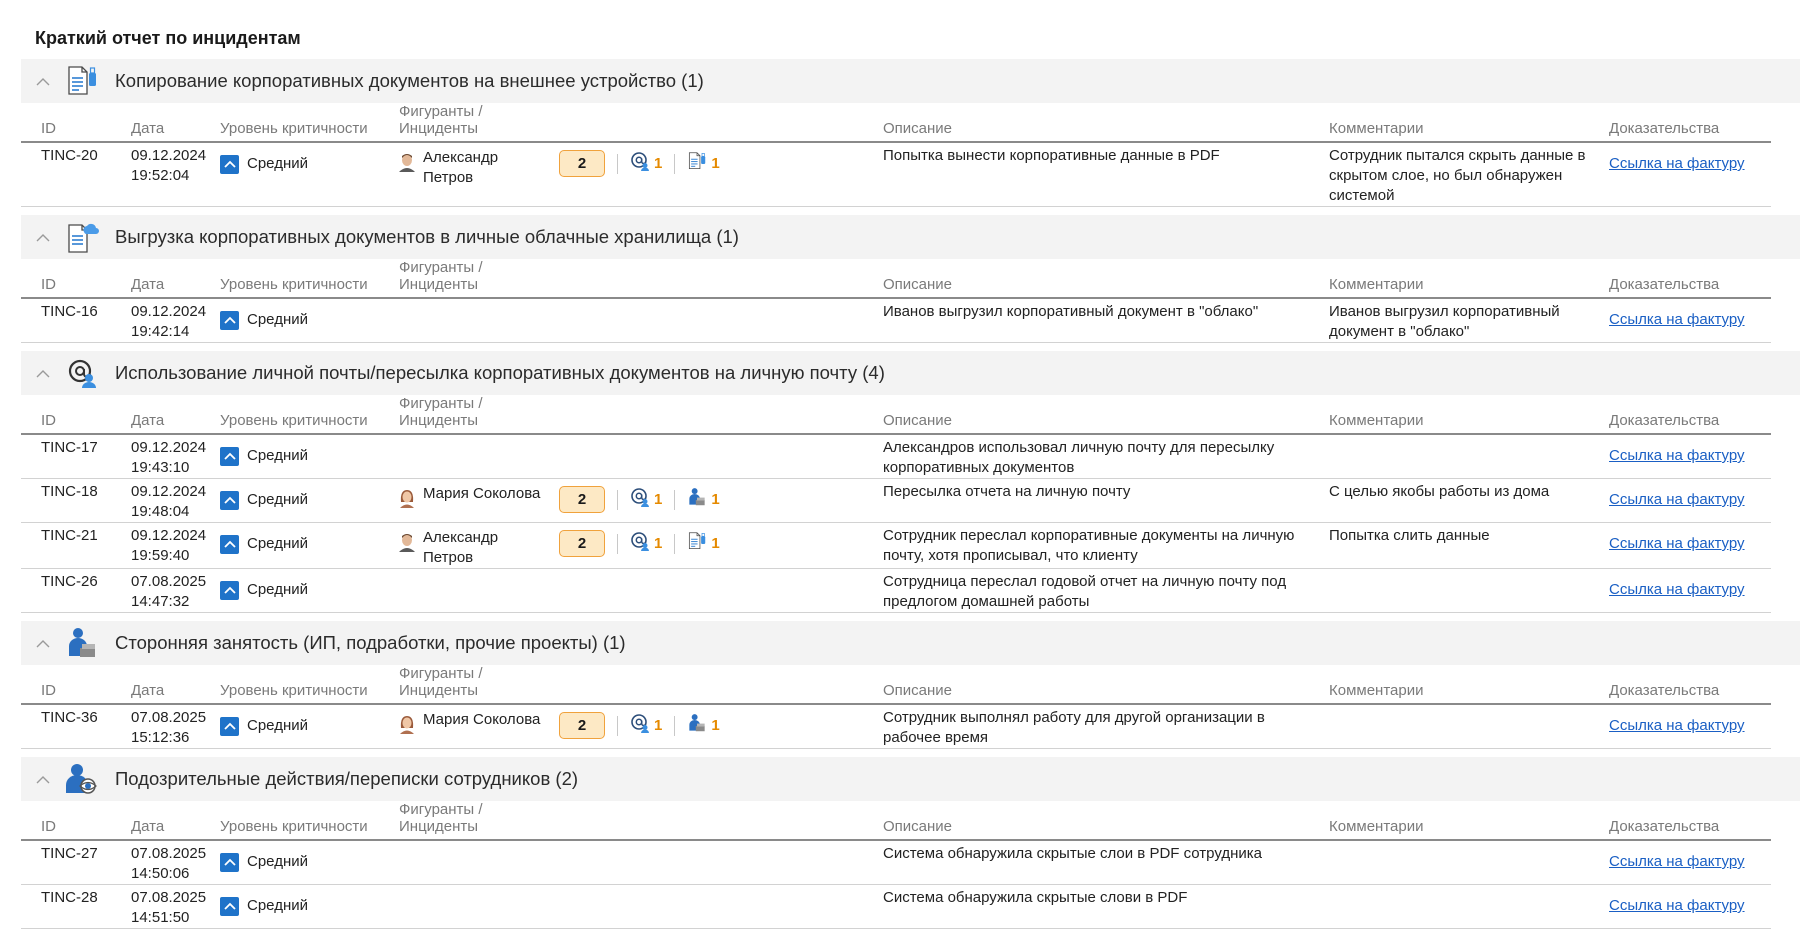 Image resolution: width=1820 pixels, height=937 pixels. What do you see at coordinates (482, 493) in the screenshot?
I see `person-name: Мария Соколова` at bounding box center [482, 493].